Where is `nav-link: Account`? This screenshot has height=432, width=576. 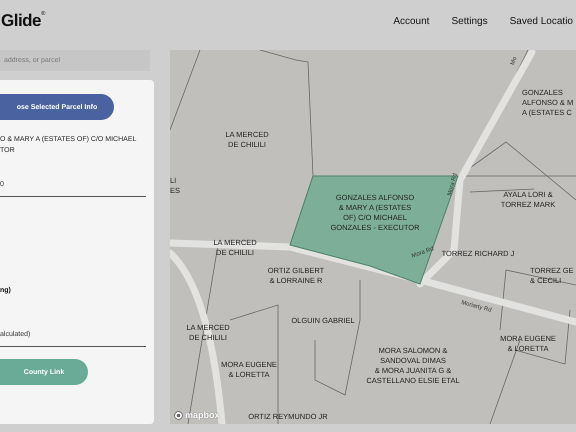 nav-link: Account is located at coordinates (411, 21).